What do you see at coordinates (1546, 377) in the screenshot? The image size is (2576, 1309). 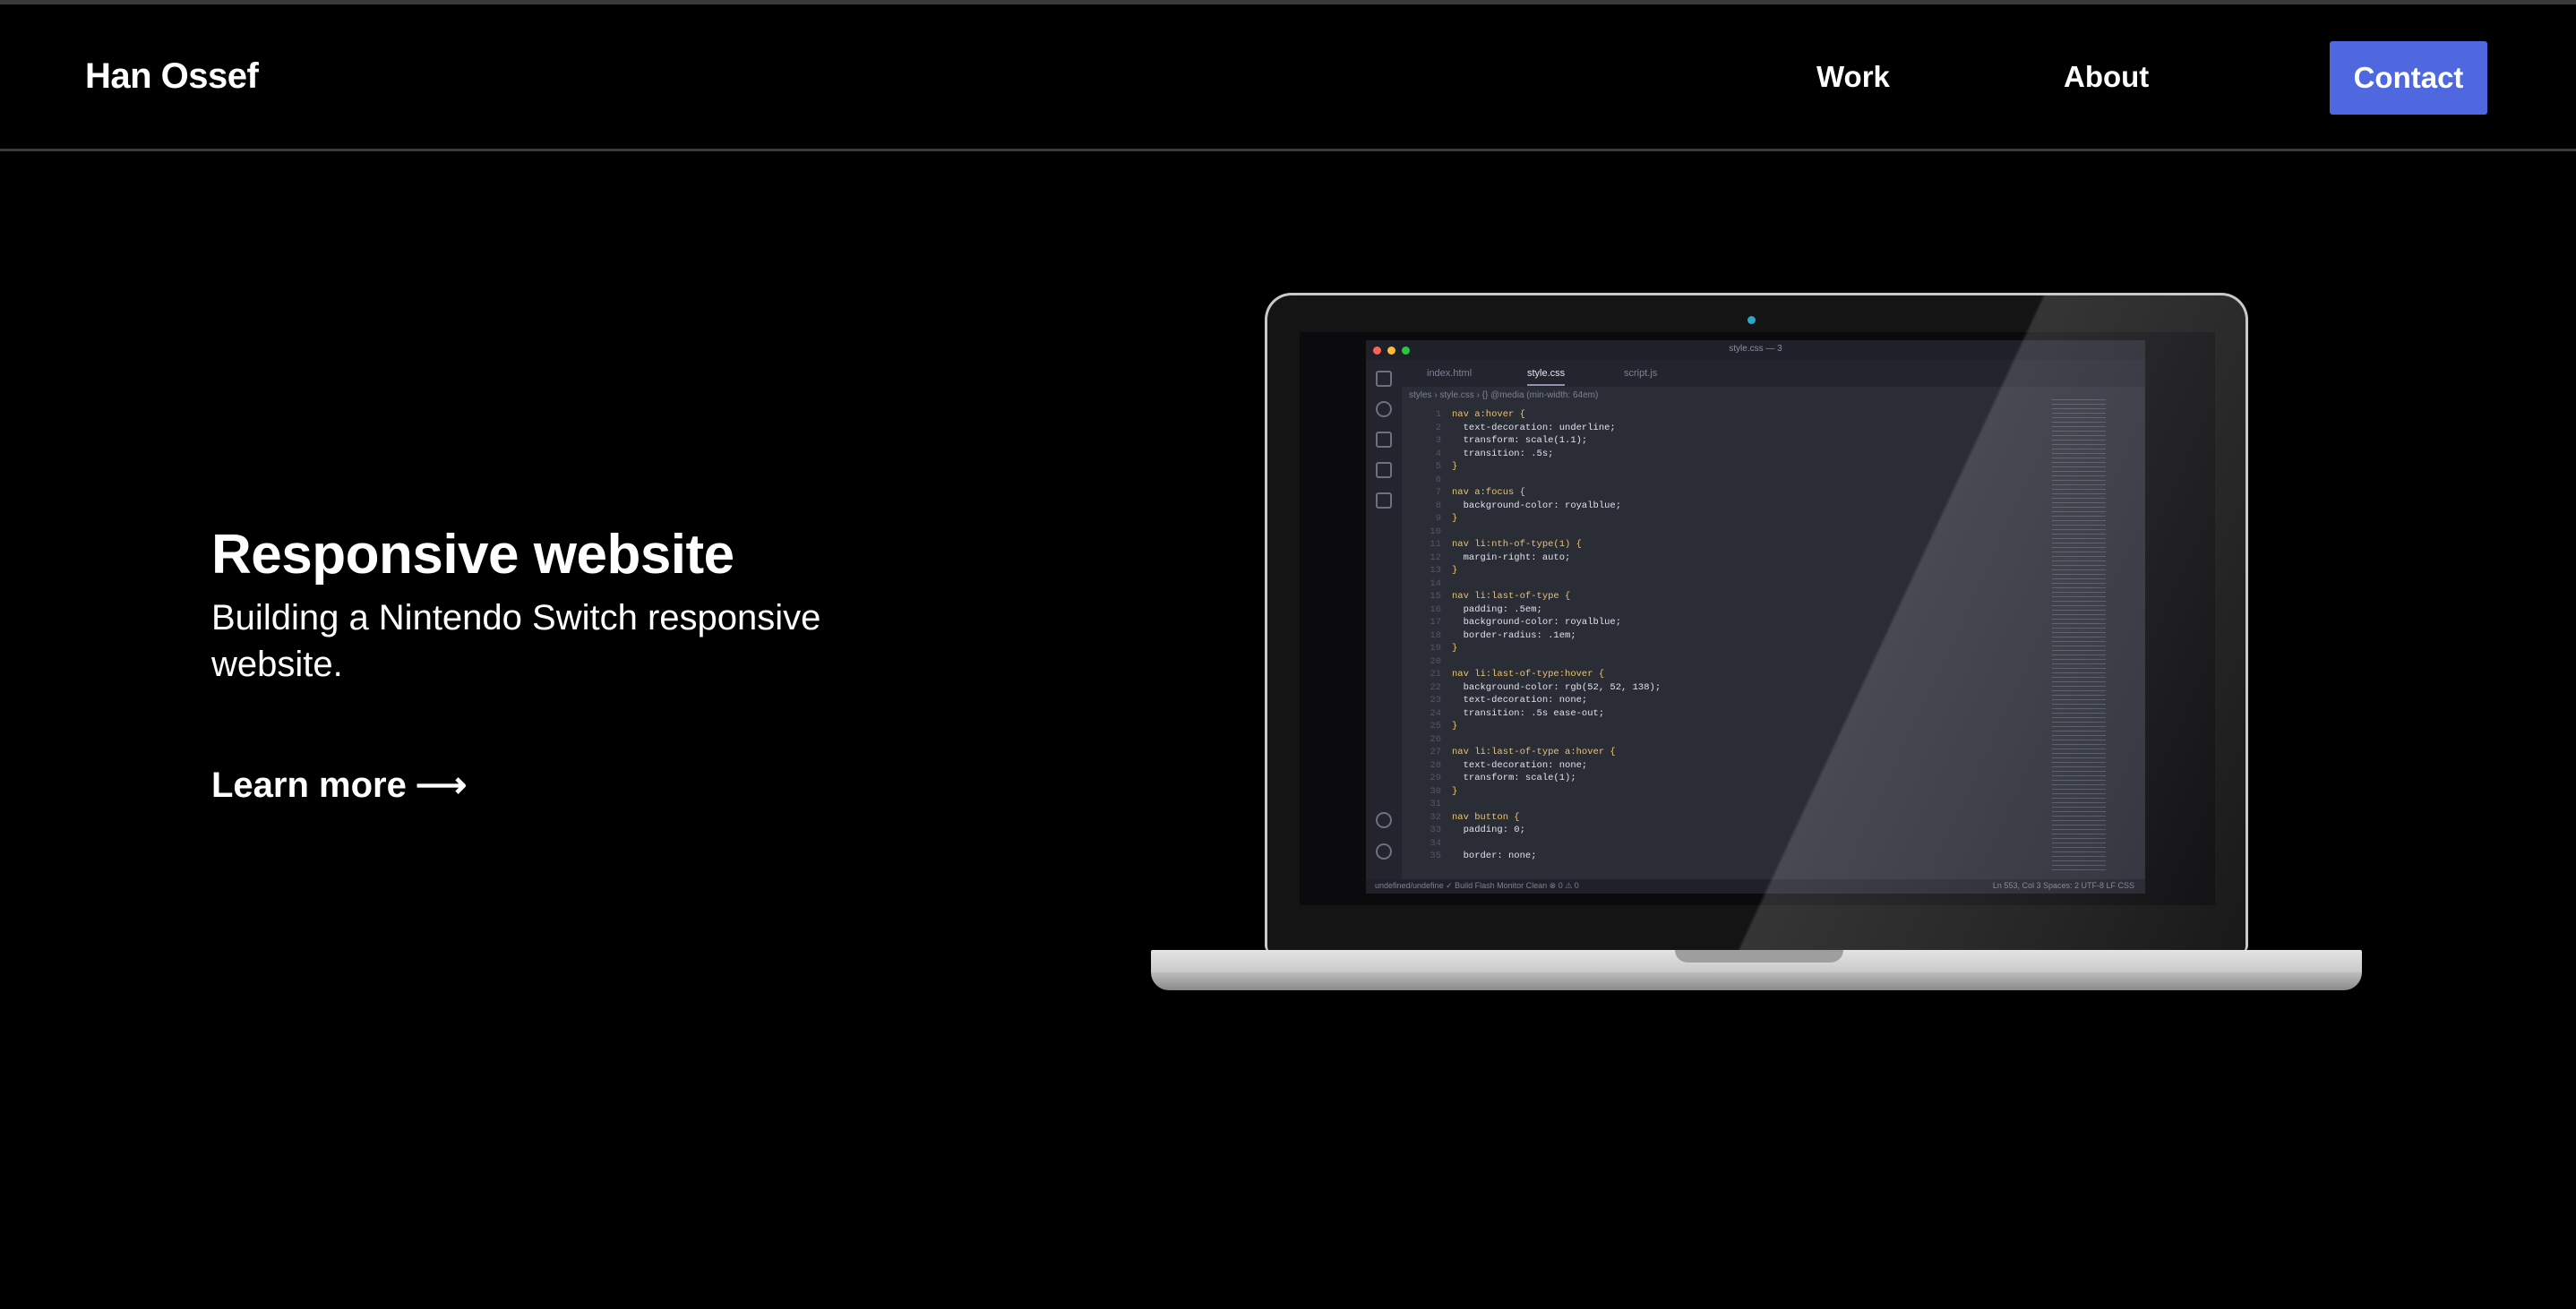 I see `editor-tab-active: style.css` at bounding box center [1546, 377].